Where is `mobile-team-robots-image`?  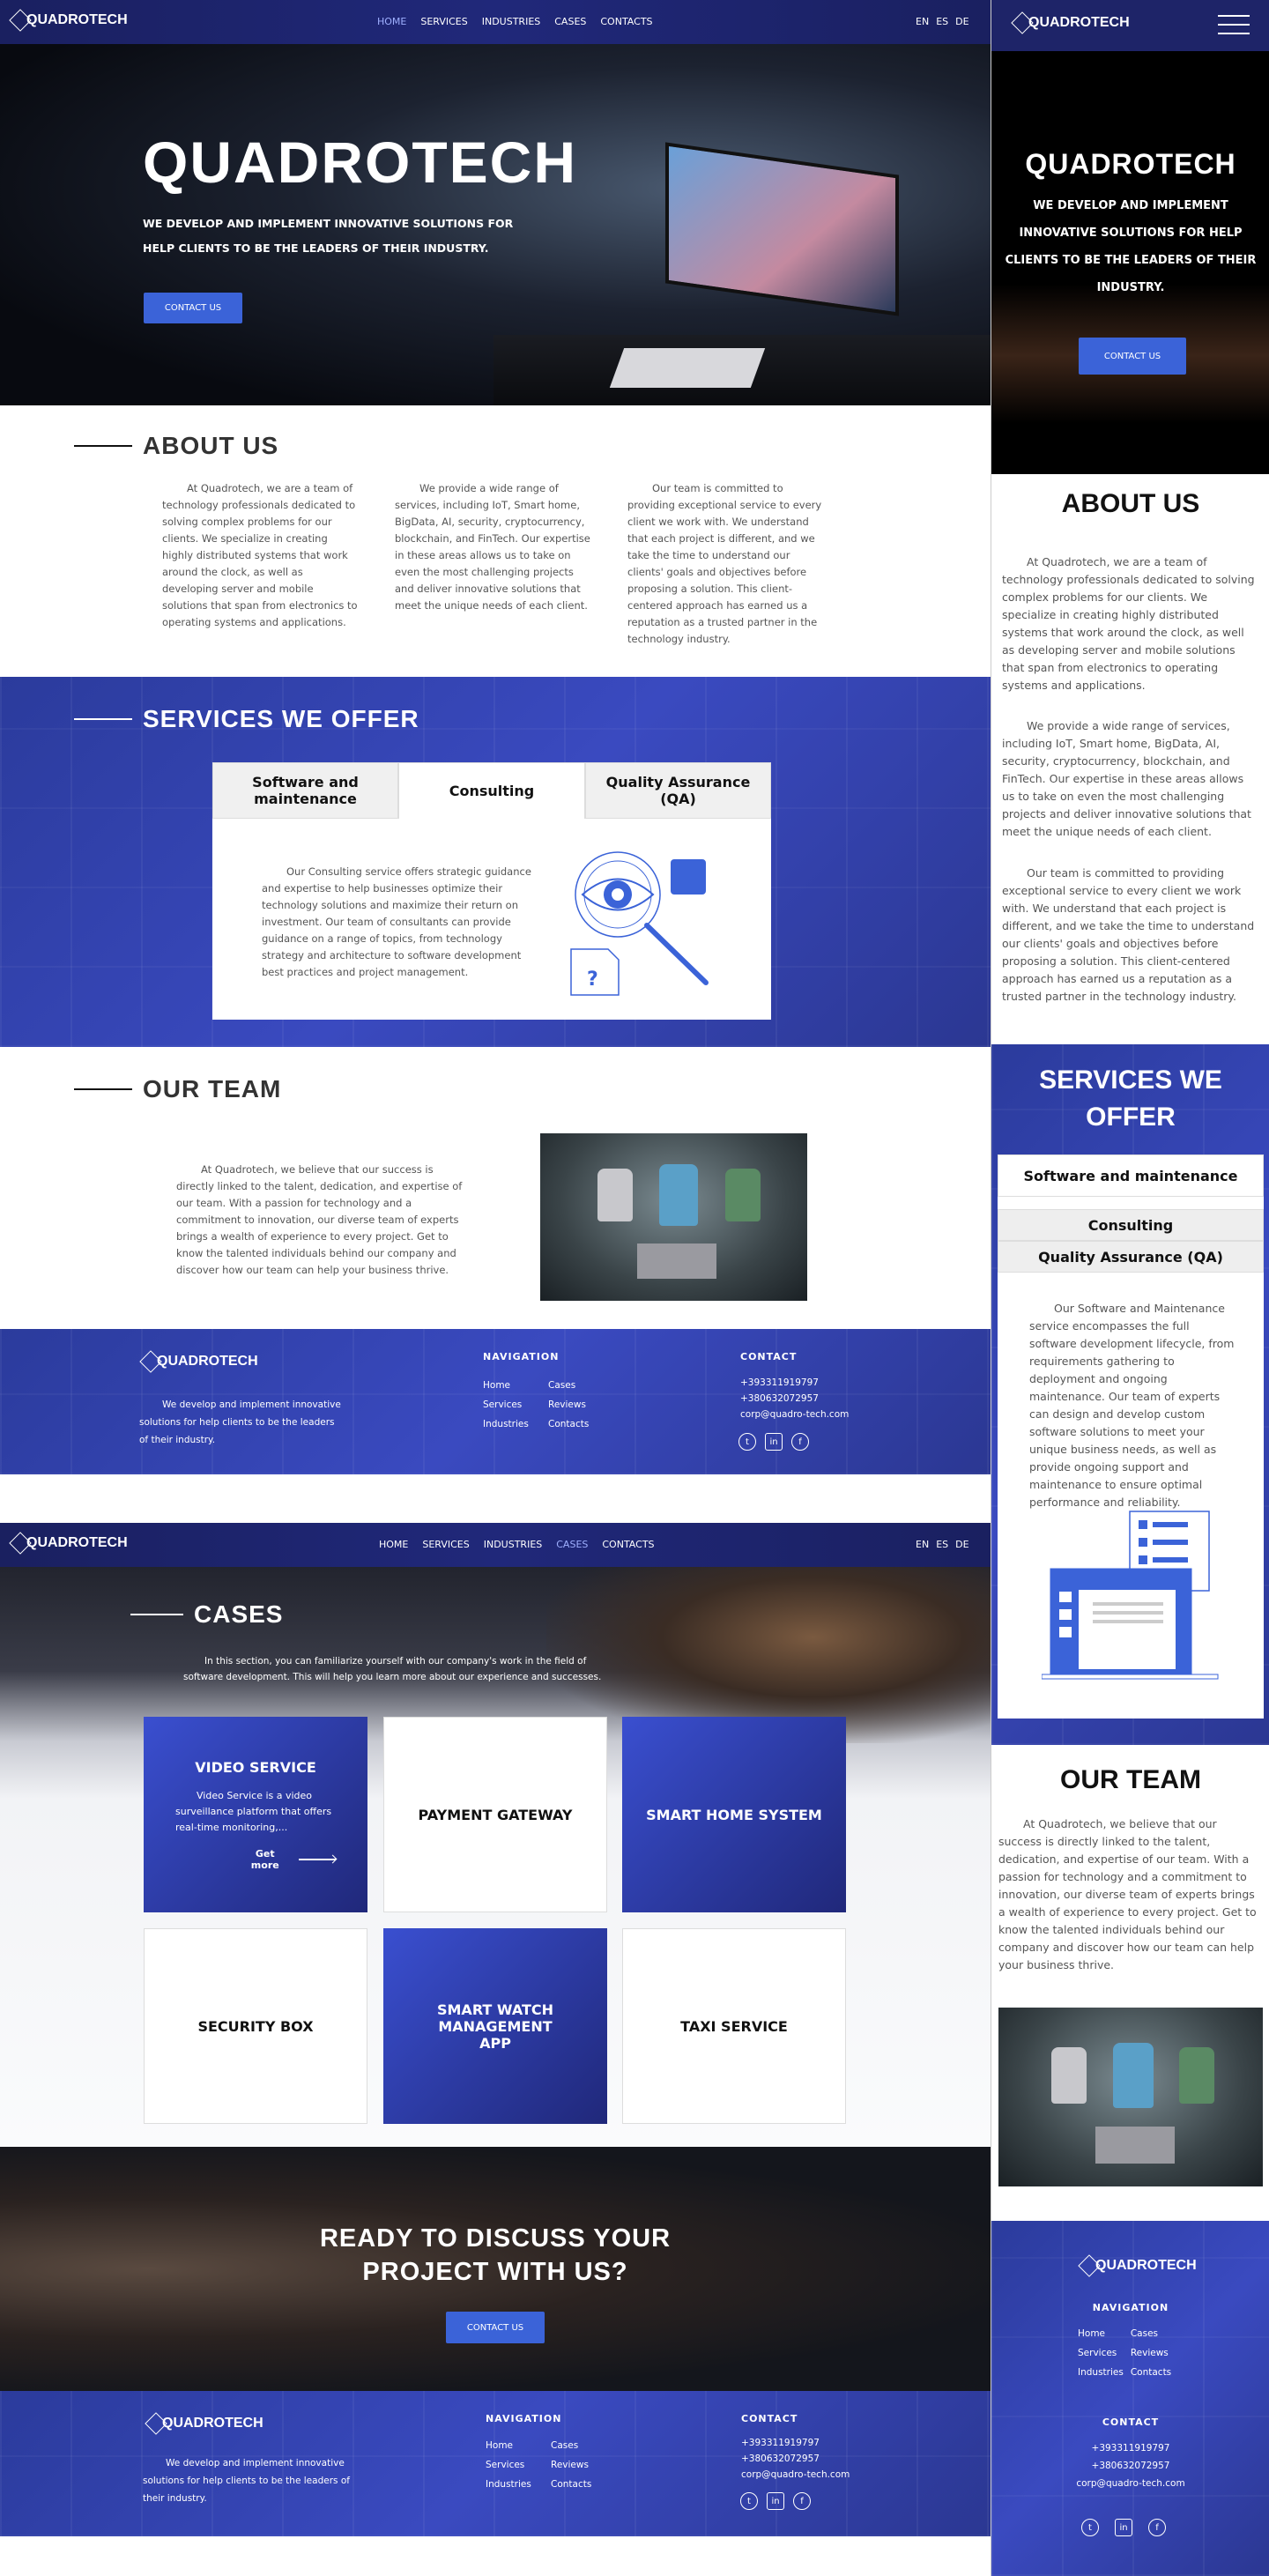 mobile-team-robots-image is located at coordinates (1131, 2097).